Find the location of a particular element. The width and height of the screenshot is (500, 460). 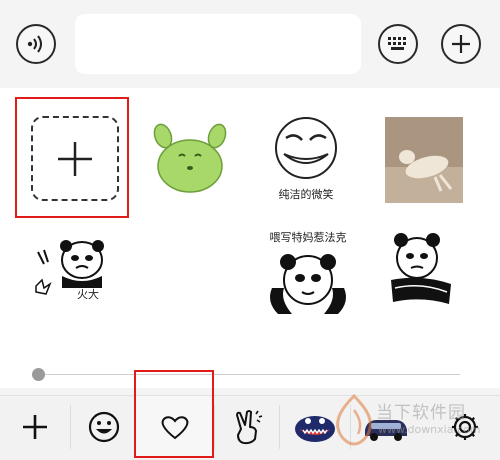

dog-photo-sticker is located at coordinates (424, 160).